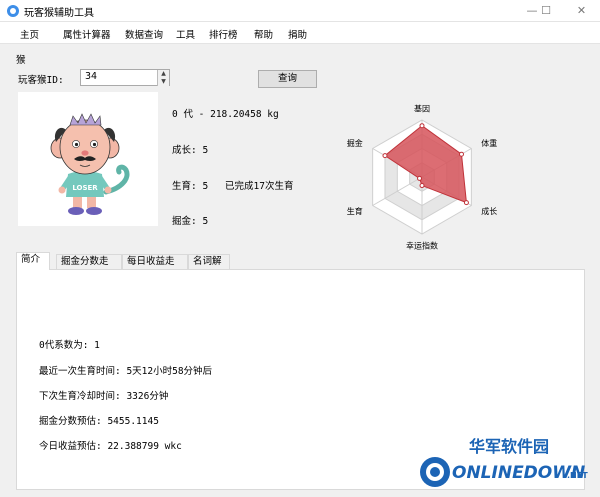 This screenshot has width=600, height=497. Describe the element at coordinates (99, 421) in the screenshot. I see `score-estimate-text: 掘金分数预估: 5455.1145` at that location.